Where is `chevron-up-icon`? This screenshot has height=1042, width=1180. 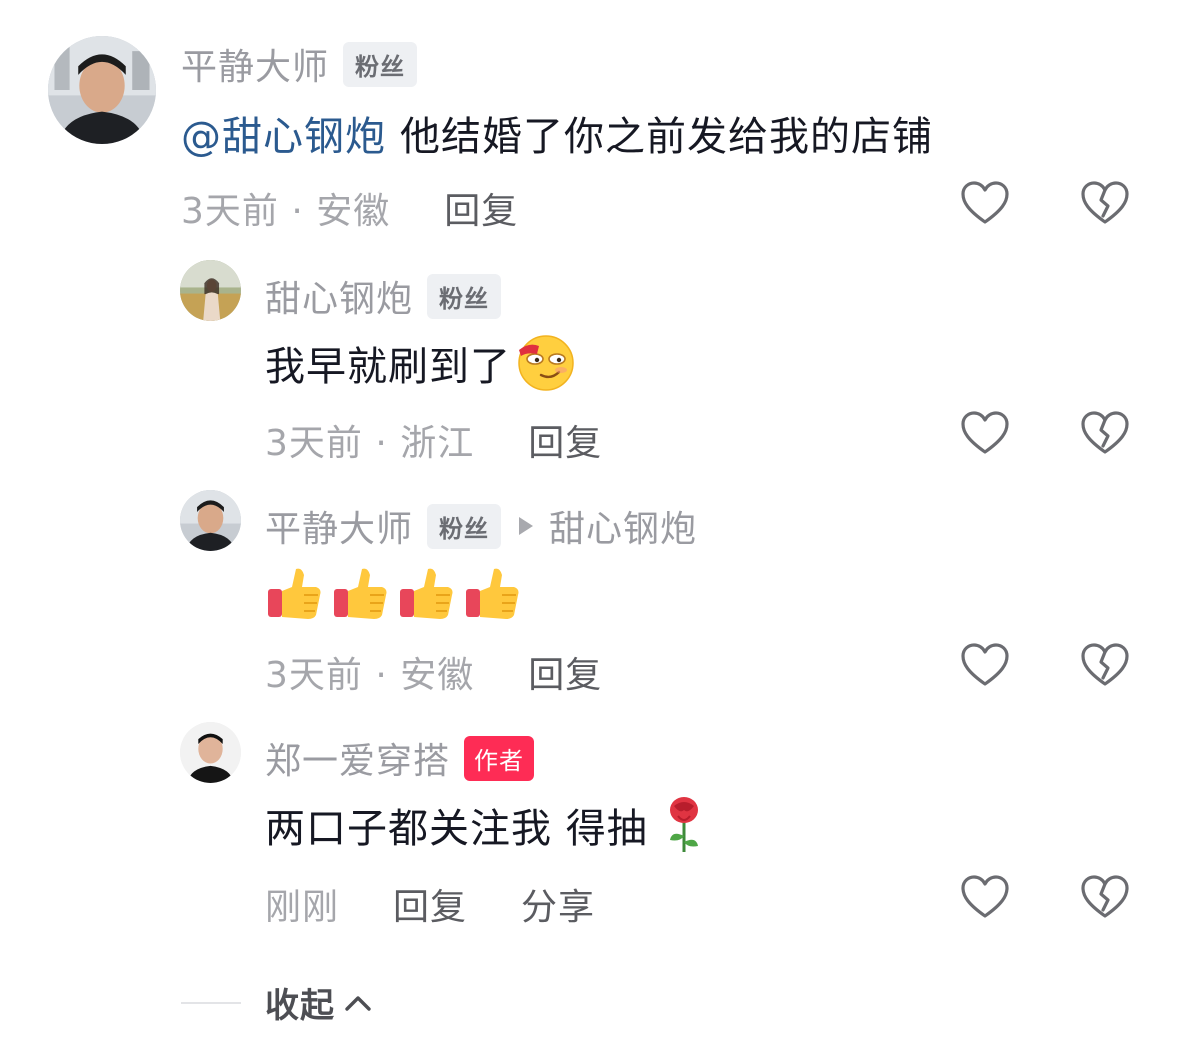
chevron-up-icon is located at coordinates (358, 1003).